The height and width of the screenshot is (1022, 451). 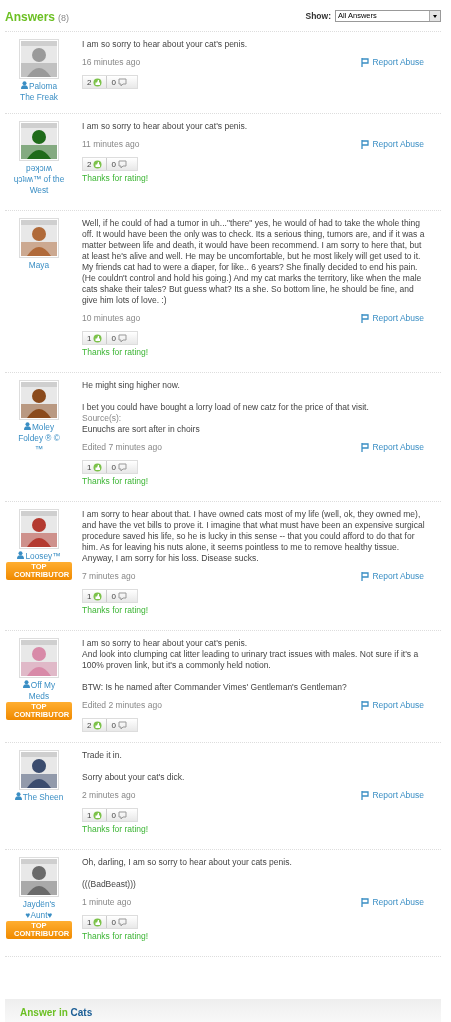 I want to click on answer-count: (8), so click(x=64, y=17).